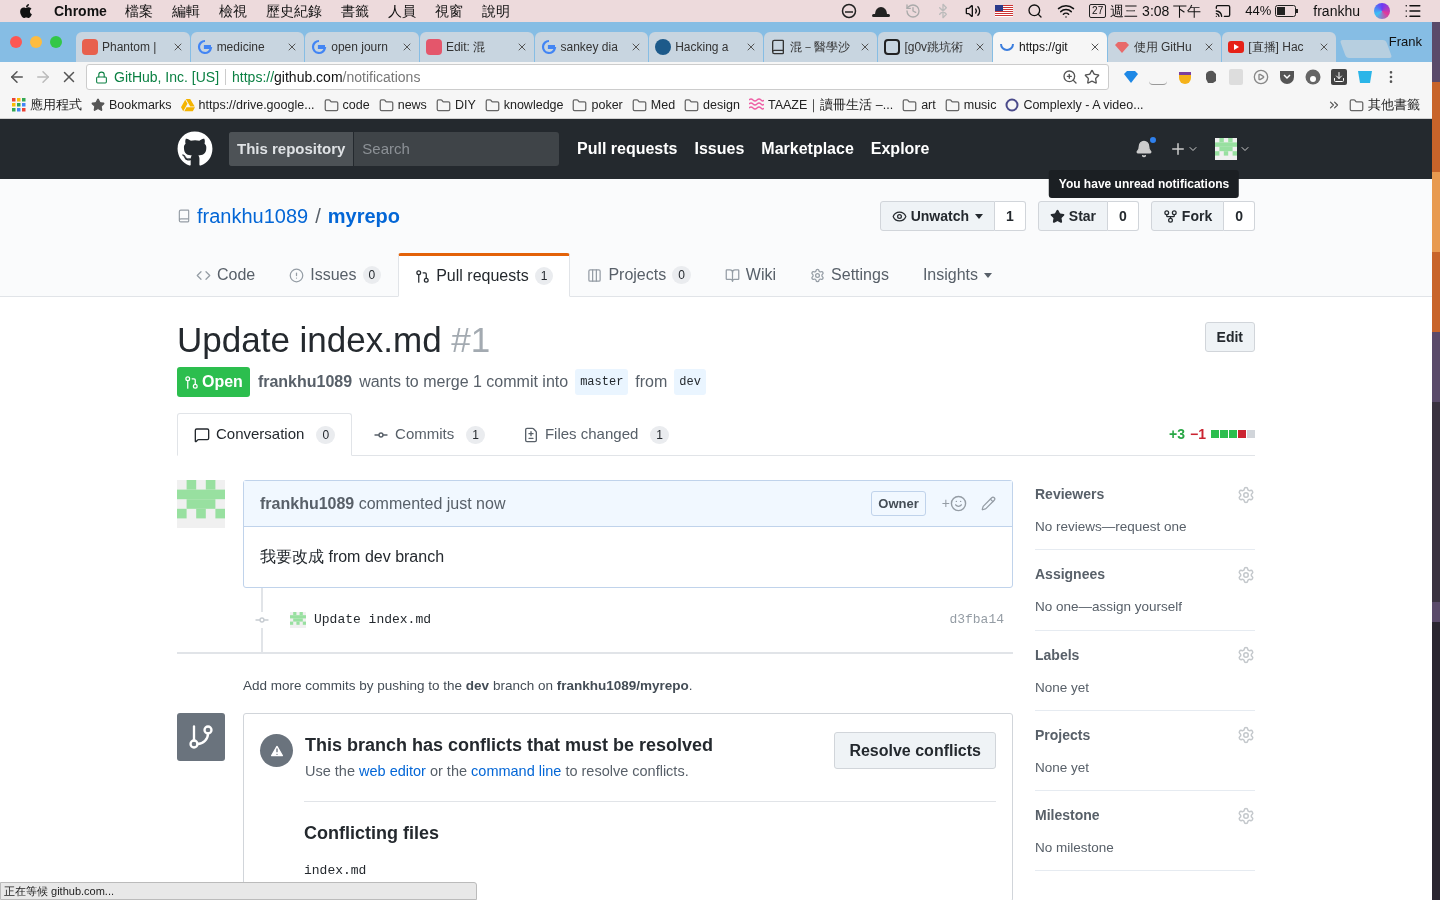 Image resolution: width=1440 pixels, height=900 pixels. I want to click on header-nav-link: Pull requests, so click(627, 149).